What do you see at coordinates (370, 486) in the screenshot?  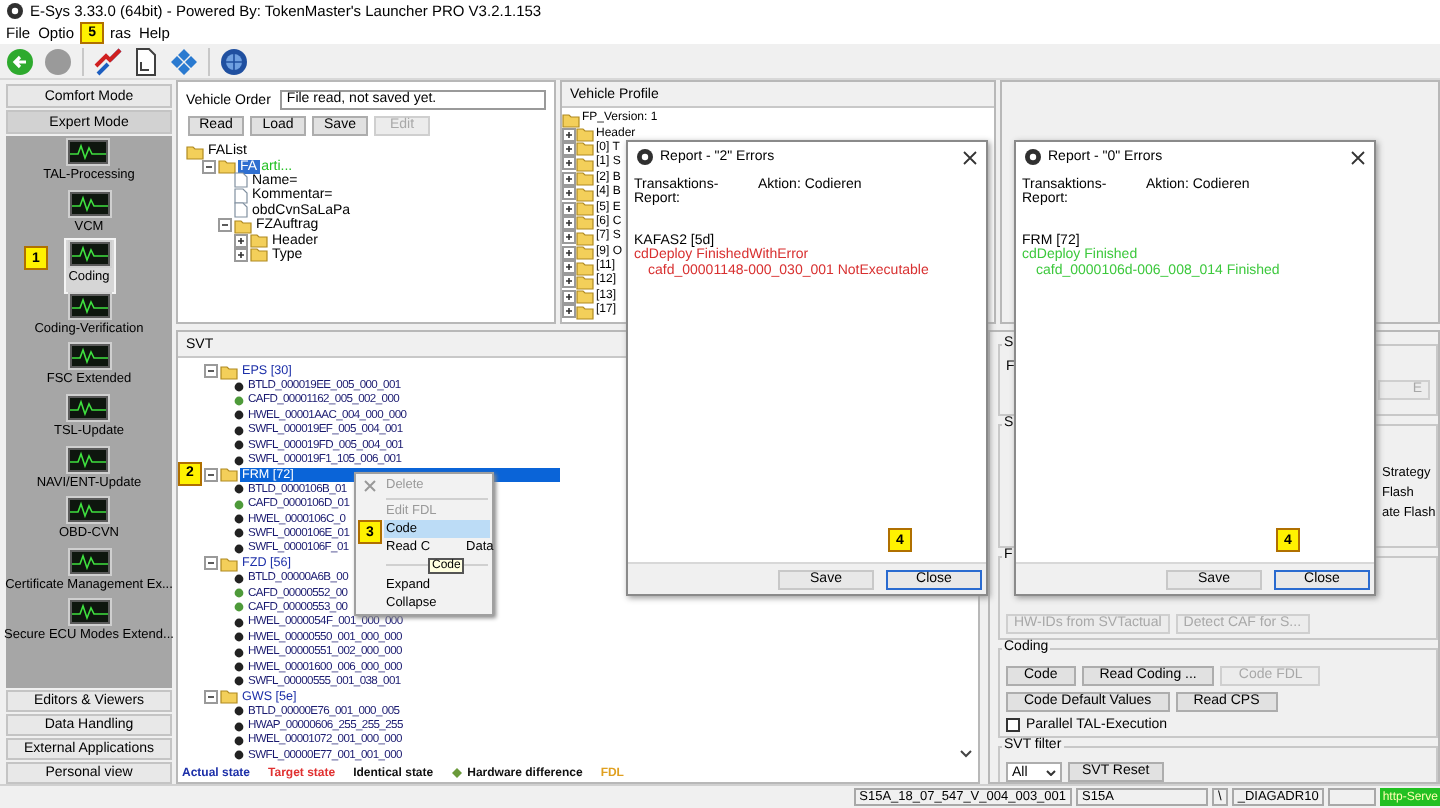 I see `delete-icon` at bounding box center [370, 486].